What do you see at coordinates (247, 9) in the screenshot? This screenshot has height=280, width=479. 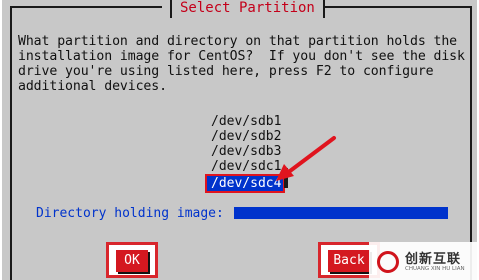 I see `dialog-title: Select Partition` at bounding box center [247, 9].